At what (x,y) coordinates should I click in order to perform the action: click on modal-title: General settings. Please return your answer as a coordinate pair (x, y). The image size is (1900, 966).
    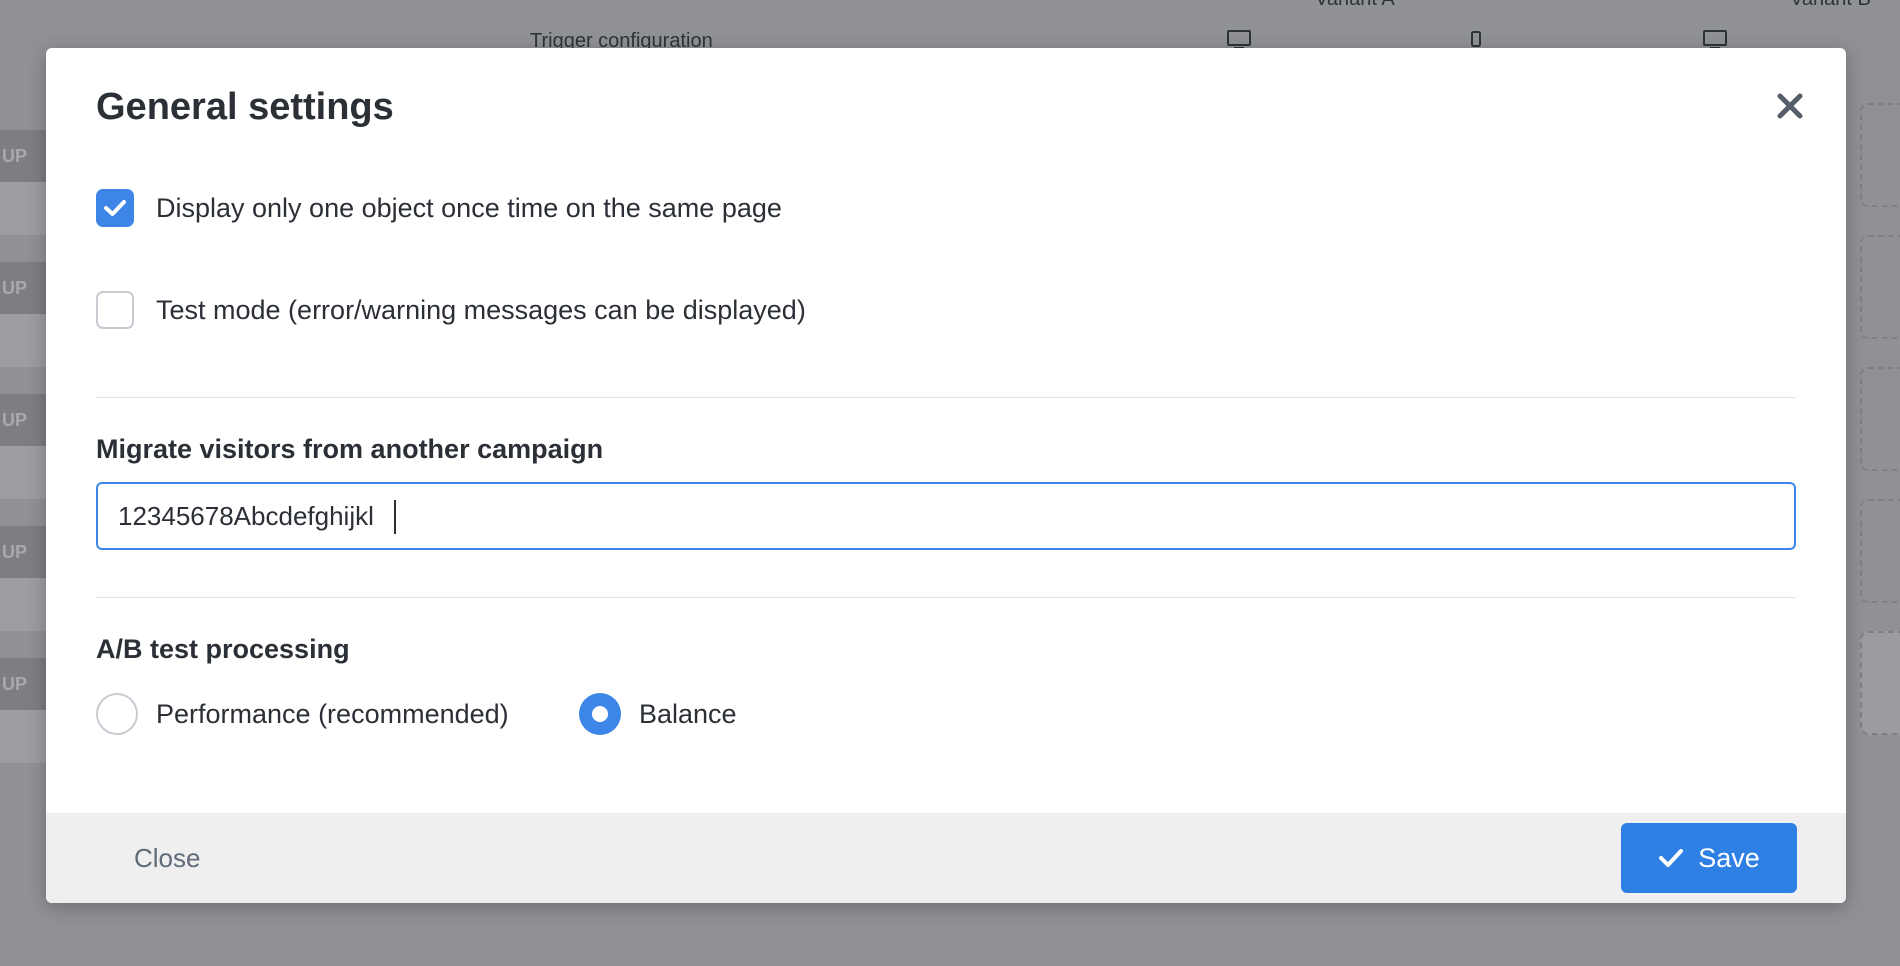
    Looking at the image, I should click on (245, 107).